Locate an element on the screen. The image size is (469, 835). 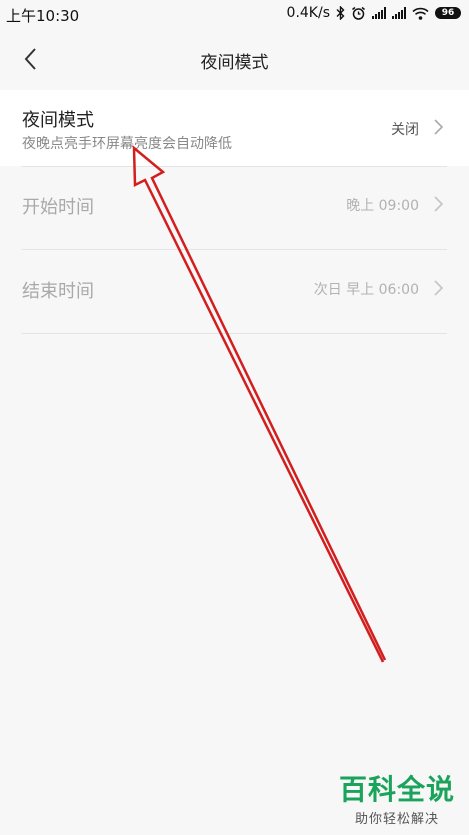
status-time: 上午10:30 is located at coordinates (43, 16).